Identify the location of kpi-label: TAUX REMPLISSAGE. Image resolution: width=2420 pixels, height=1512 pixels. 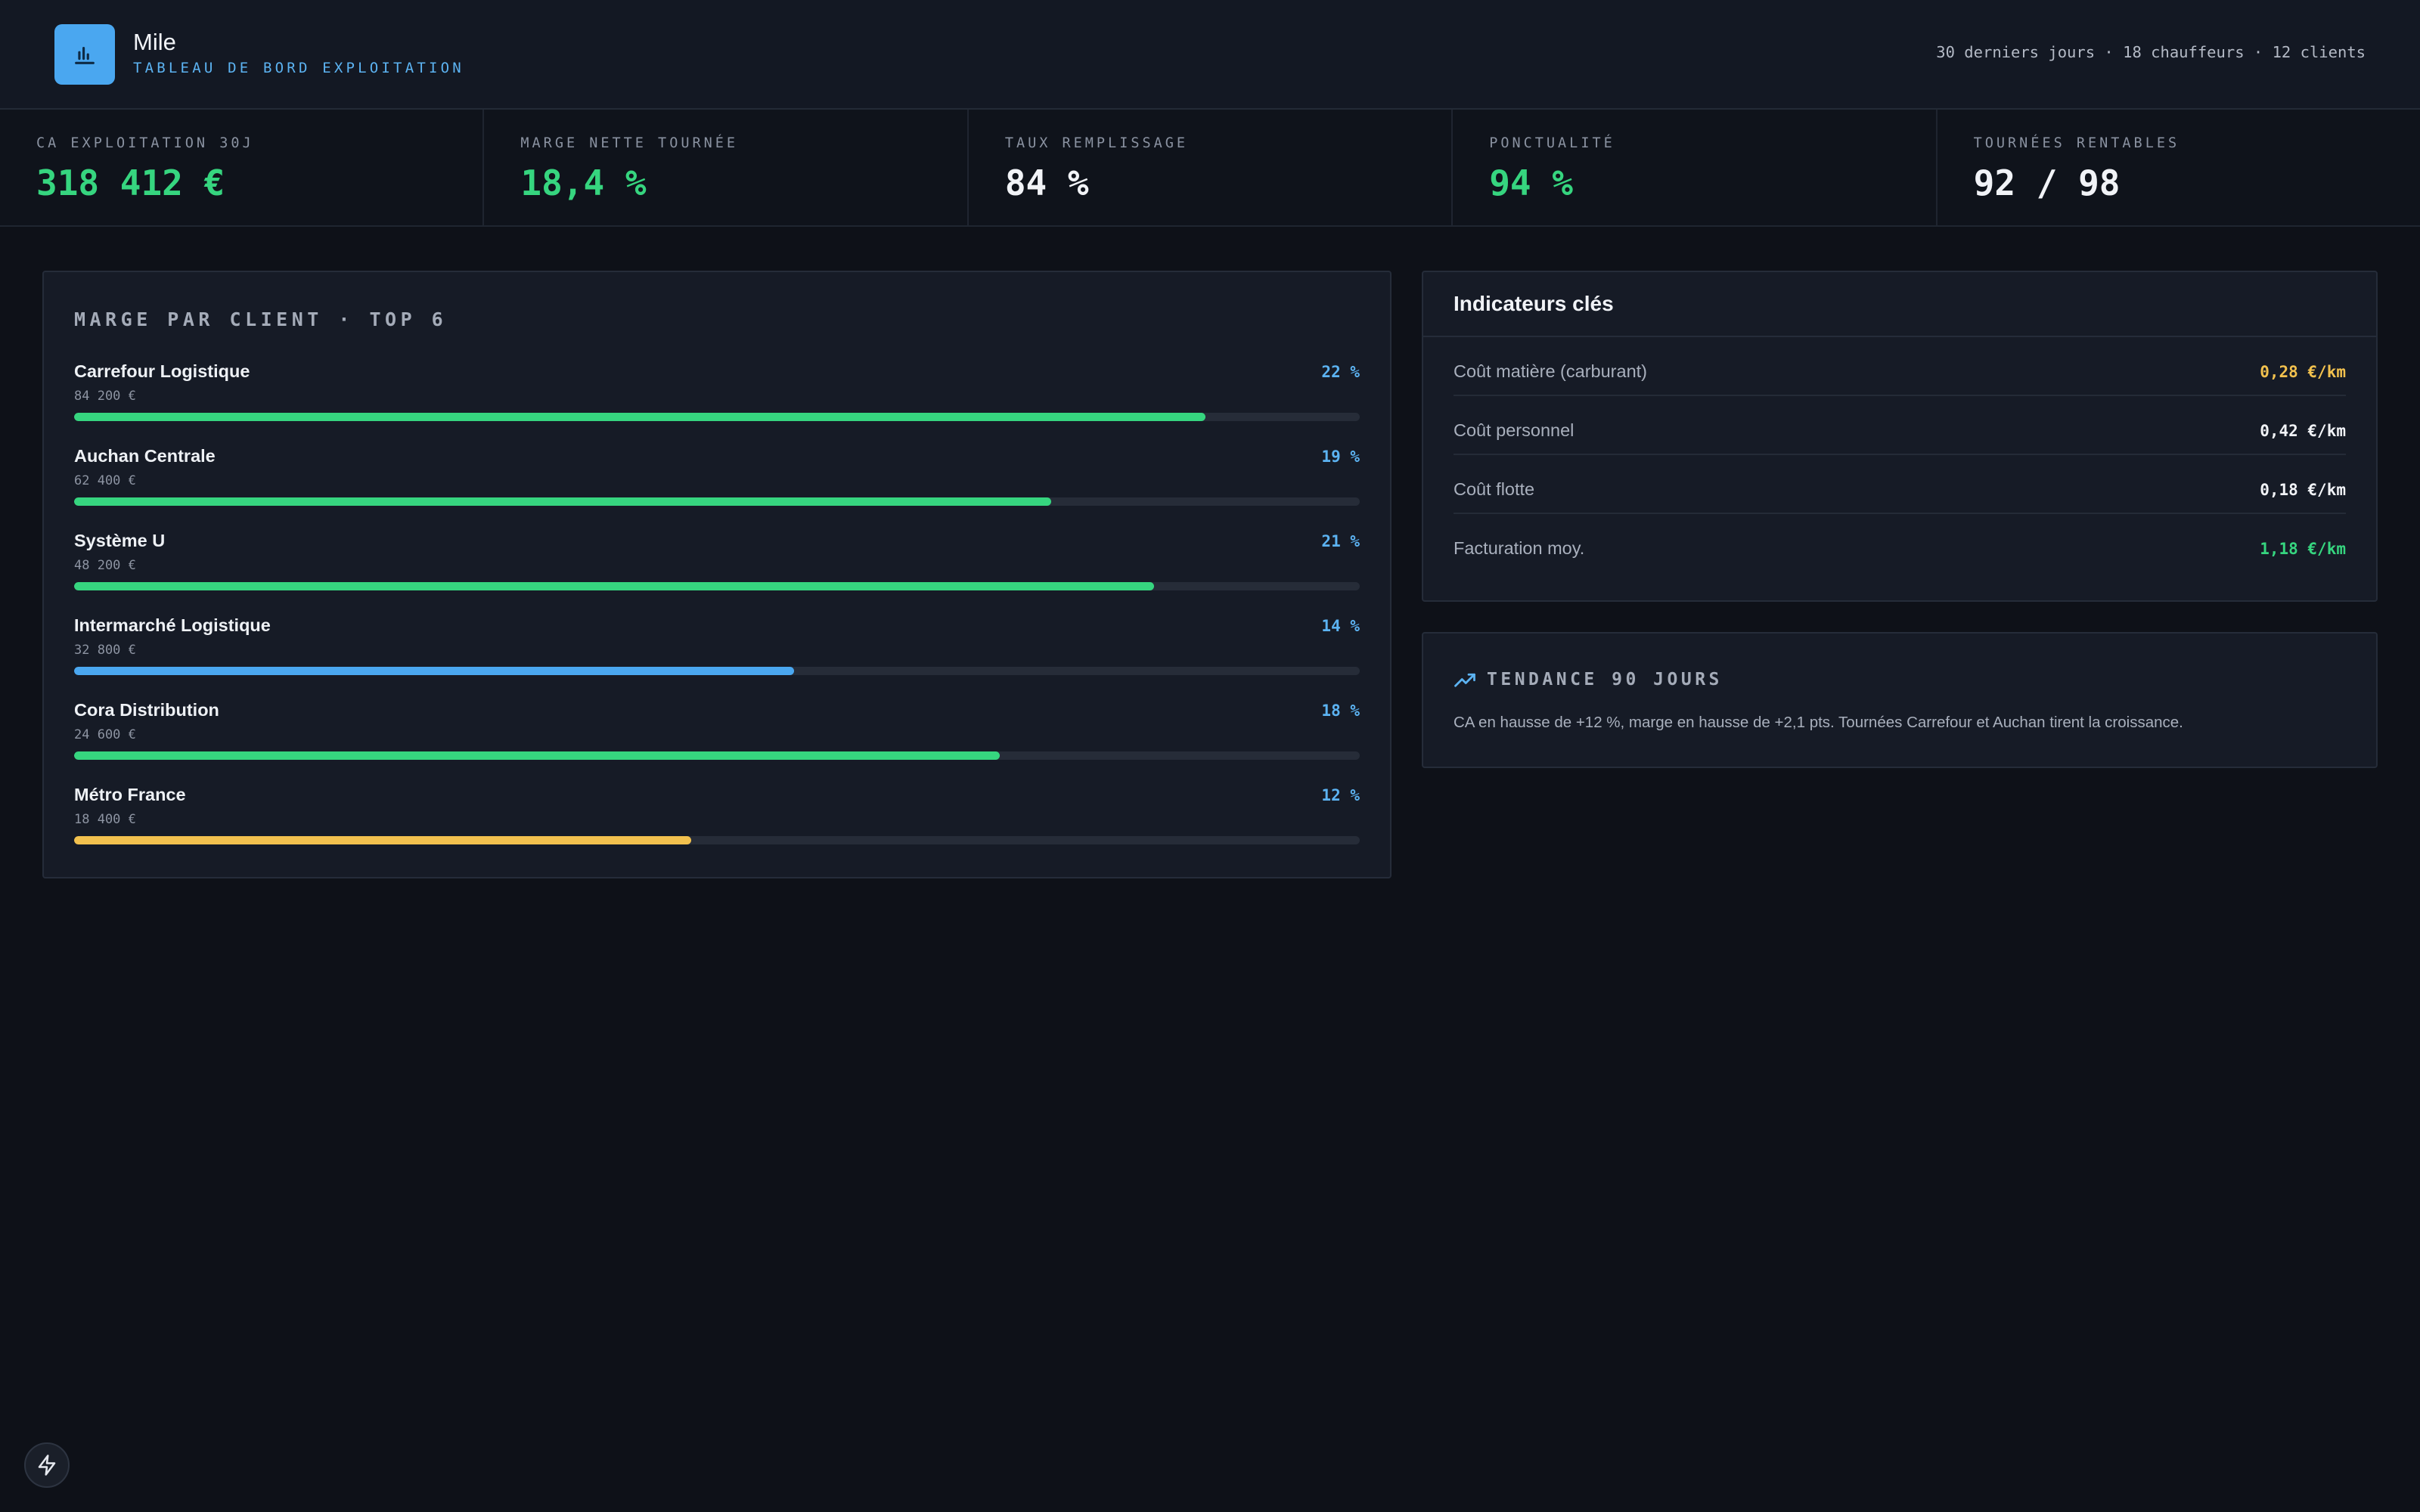
(1096, 143).